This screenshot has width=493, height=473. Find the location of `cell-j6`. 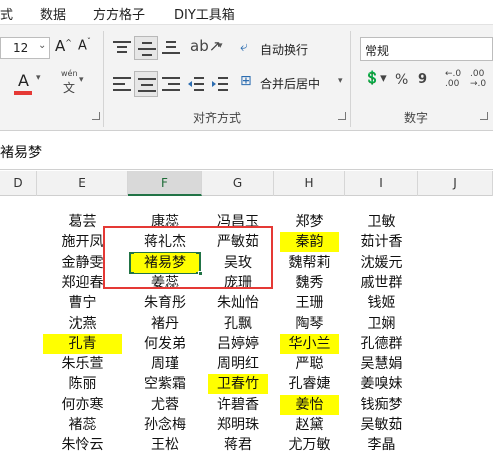

cell-j6 is located at coordinates (455, 324).